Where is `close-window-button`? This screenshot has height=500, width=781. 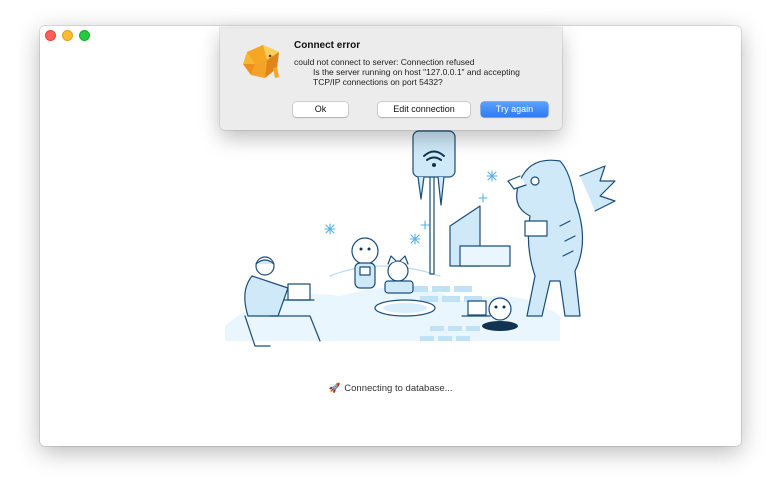 close-window-button is located at coordinates (50, 35).